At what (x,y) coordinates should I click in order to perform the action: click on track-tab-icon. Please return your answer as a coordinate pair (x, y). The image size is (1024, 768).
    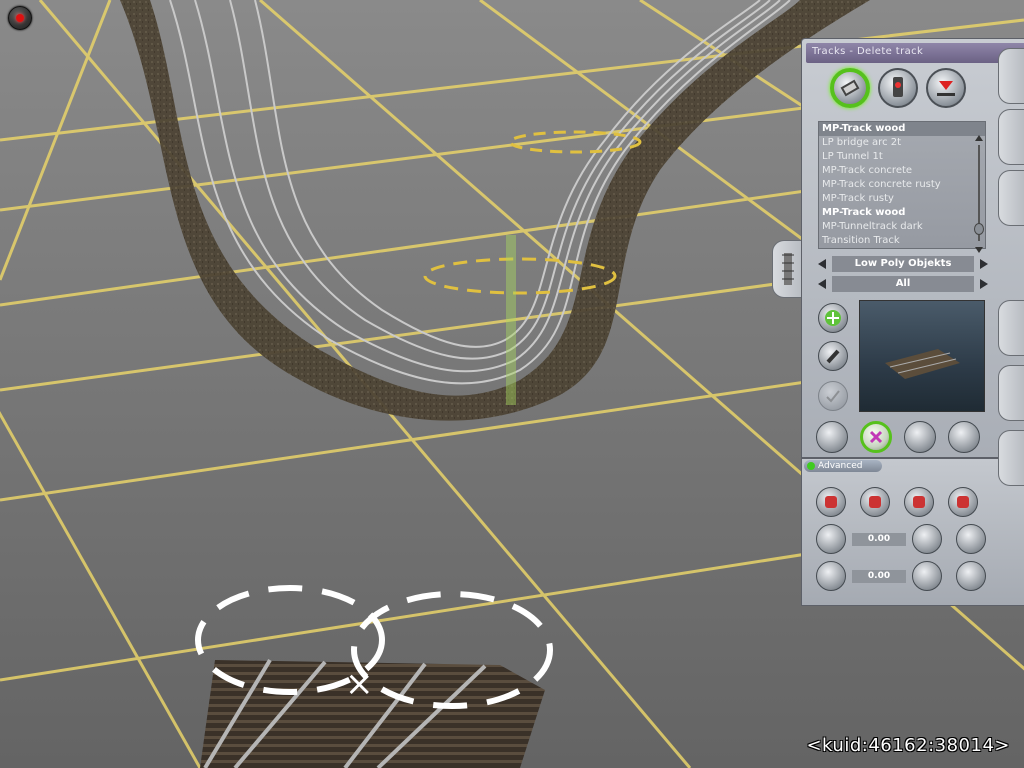
    Looking at the image, I should click on (788, 269).